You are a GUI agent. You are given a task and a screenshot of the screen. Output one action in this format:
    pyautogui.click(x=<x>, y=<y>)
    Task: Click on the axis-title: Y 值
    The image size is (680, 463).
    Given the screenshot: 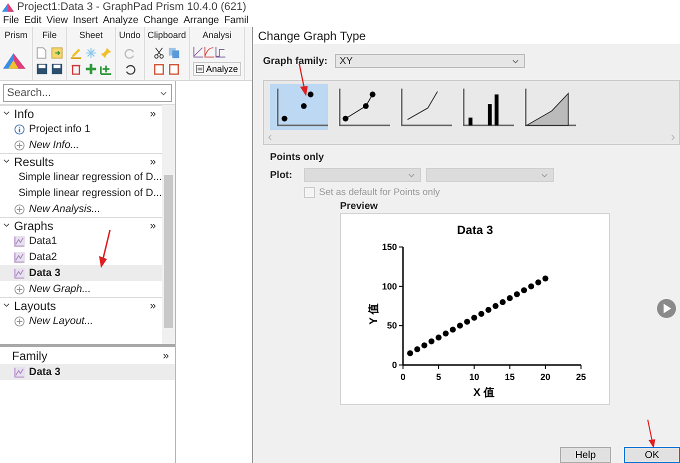 What is the action you would take?
    pyautogui.click(x=374, y=314)
    